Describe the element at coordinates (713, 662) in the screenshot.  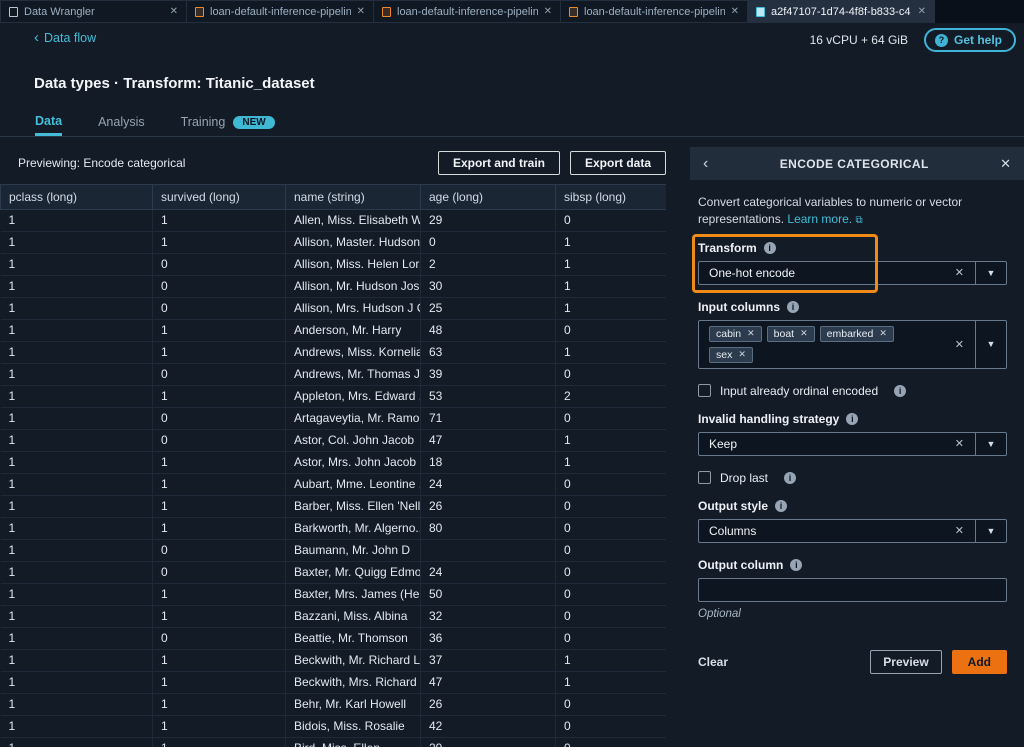
I see `clear-button: Clear` at that location.